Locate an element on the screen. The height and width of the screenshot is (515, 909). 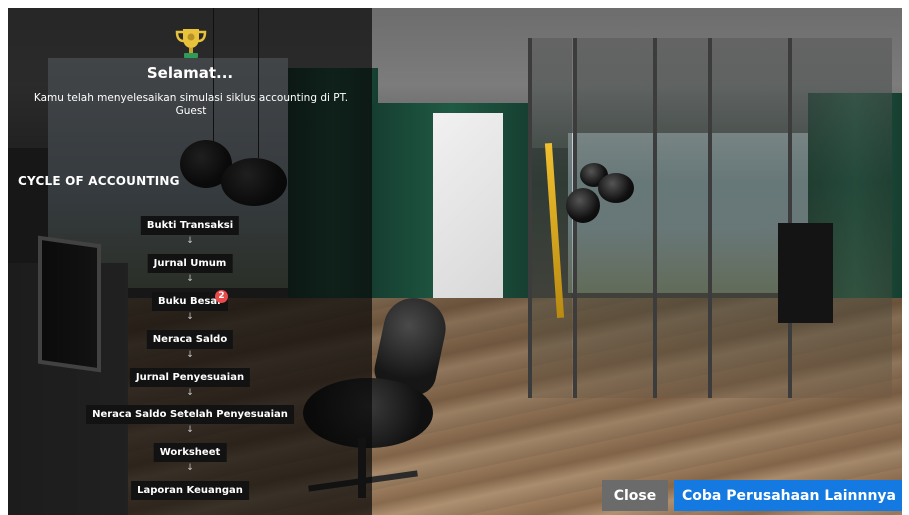
step-jurnal-umum: Jurnal Umum is located at coordinates (190, 263).